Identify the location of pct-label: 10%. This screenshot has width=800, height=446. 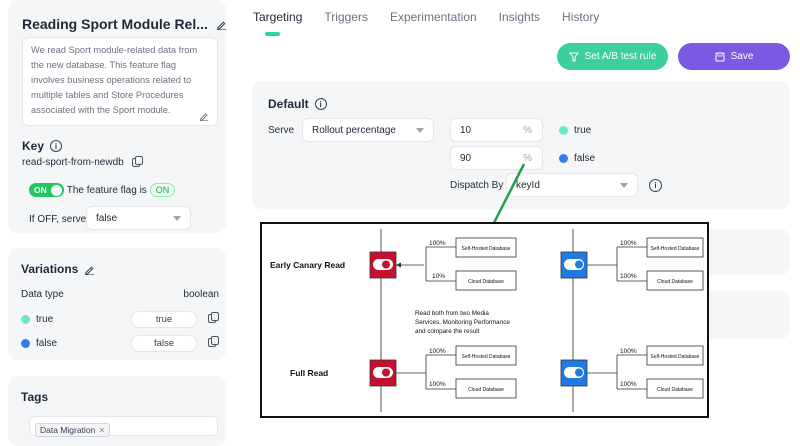
(438, 276).